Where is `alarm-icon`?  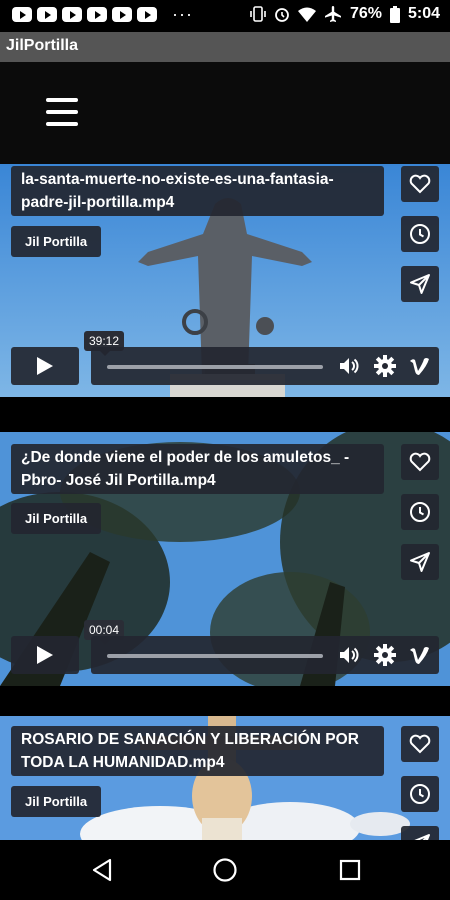 alarm-icon is located at coordinates (282, 14).